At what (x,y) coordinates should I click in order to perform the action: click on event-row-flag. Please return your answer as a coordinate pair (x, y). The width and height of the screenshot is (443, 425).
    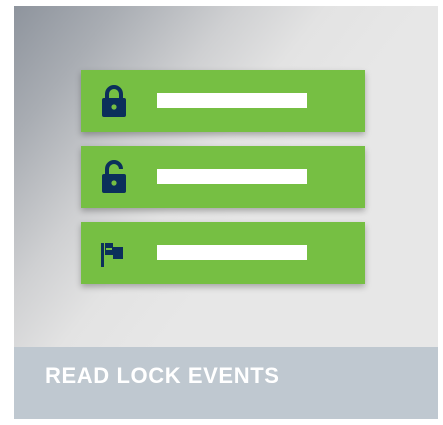
    Looking at the image, I should click on (223, 253).